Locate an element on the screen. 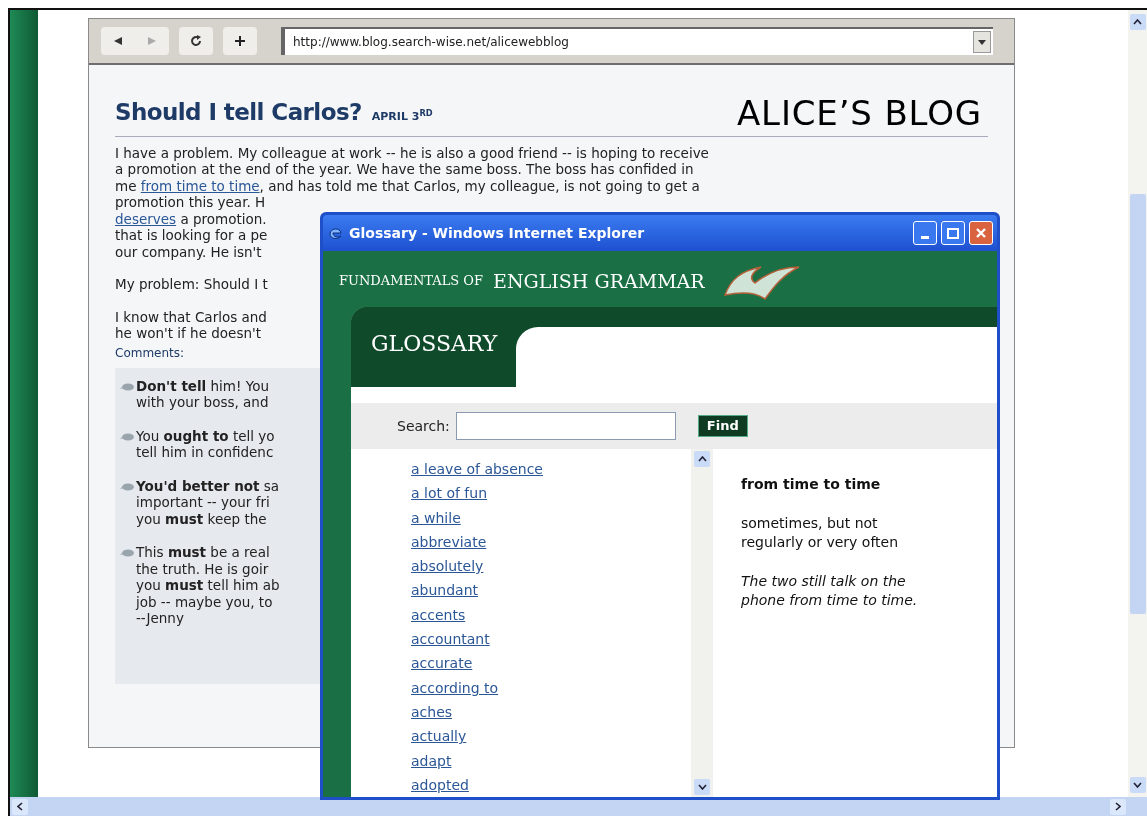 The width and height of the screenshot is (1147, 816). comment-text: You ought to tell yo tell him in confidenc is located at coordinates (205, 444).